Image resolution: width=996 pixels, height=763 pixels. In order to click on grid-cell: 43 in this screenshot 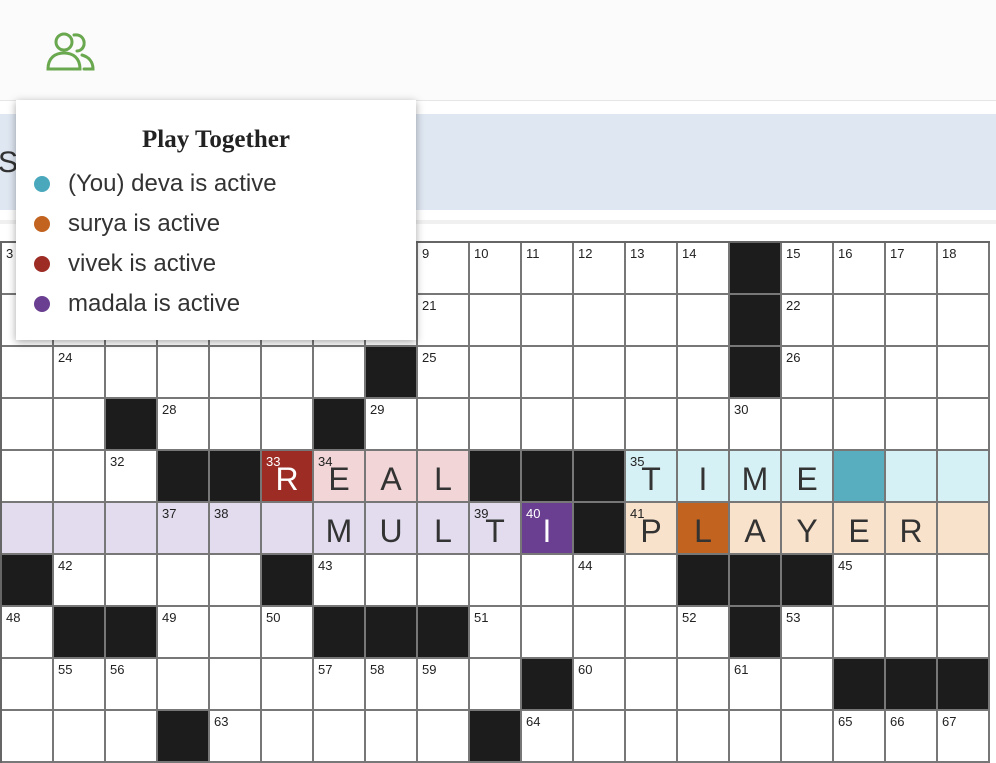, I will do `click(340, 581)`.